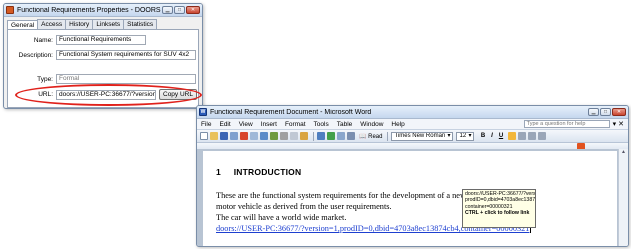 This screenshot has width=631, height=249. I want to click on read-label: Read, so click(375, 136).